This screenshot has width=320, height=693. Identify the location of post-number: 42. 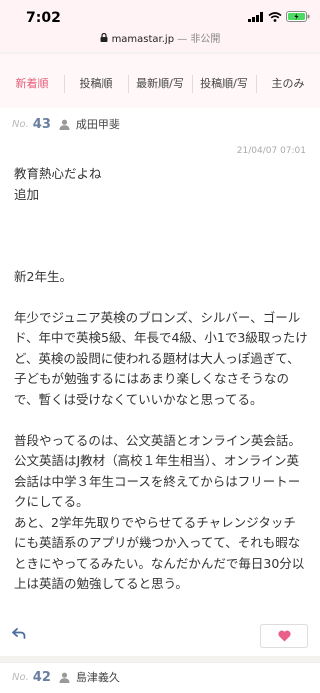
(42, 677).